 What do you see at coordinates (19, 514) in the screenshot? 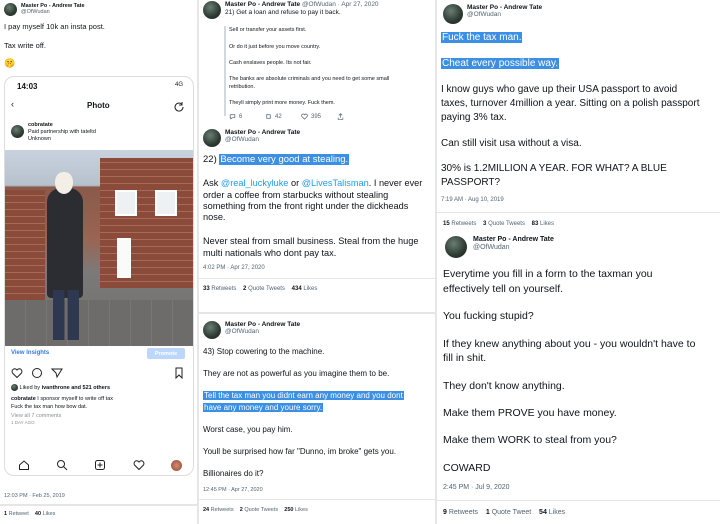
I see `retweet-label: Retweet` at bounding box center [19, 514].